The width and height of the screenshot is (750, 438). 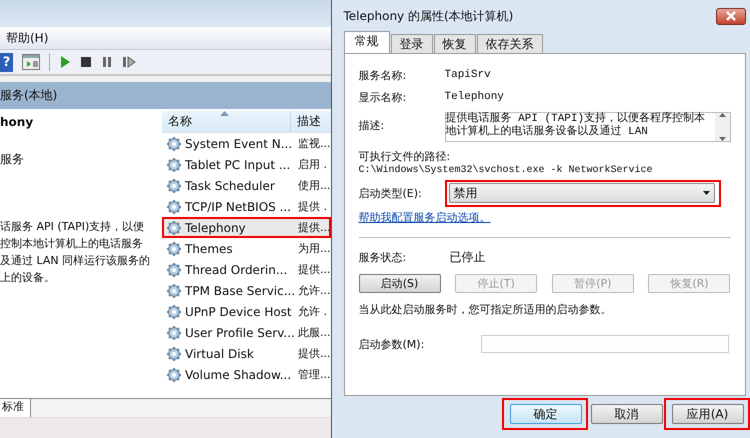 What do you see at coordinates (722, 127) in the screenshot?
I see `scrollbar` at bounding box center [722, 127].